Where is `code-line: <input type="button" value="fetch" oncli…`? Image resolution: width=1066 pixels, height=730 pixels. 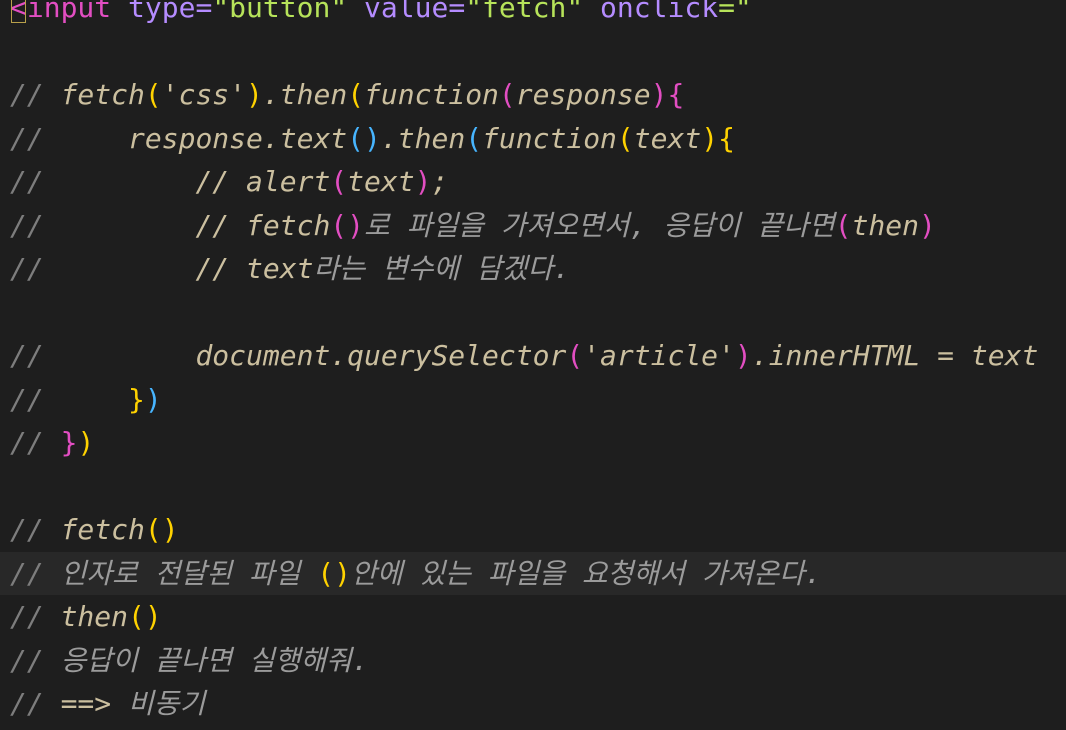 code-line: <input type="button" value="fetch" oncli… is located at coordinates (533, 15).